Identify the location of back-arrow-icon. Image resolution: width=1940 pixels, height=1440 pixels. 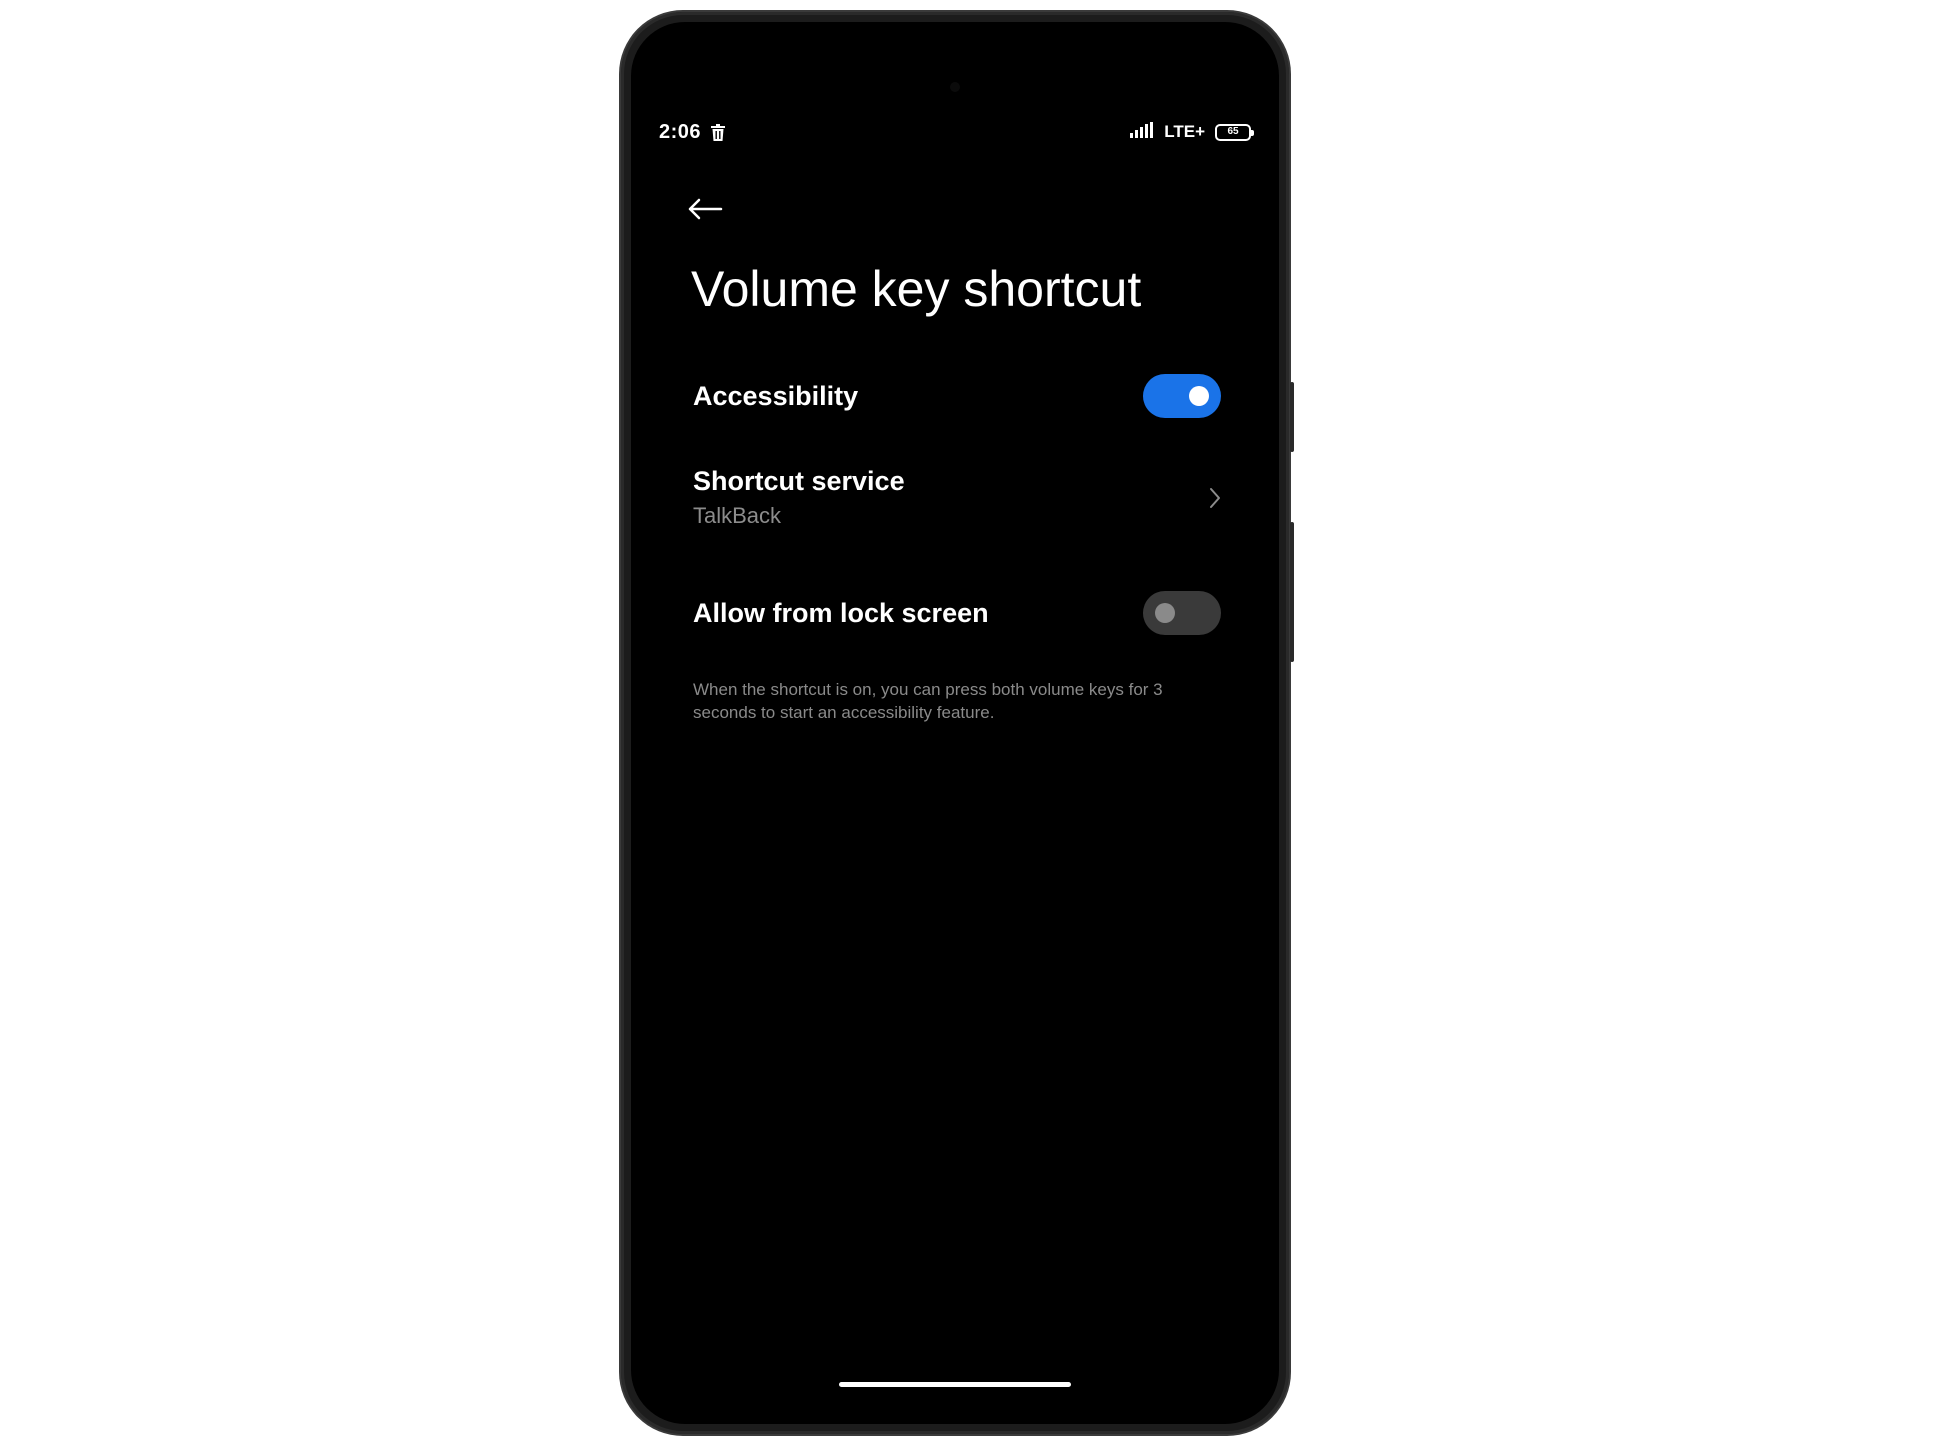
(705, 209).